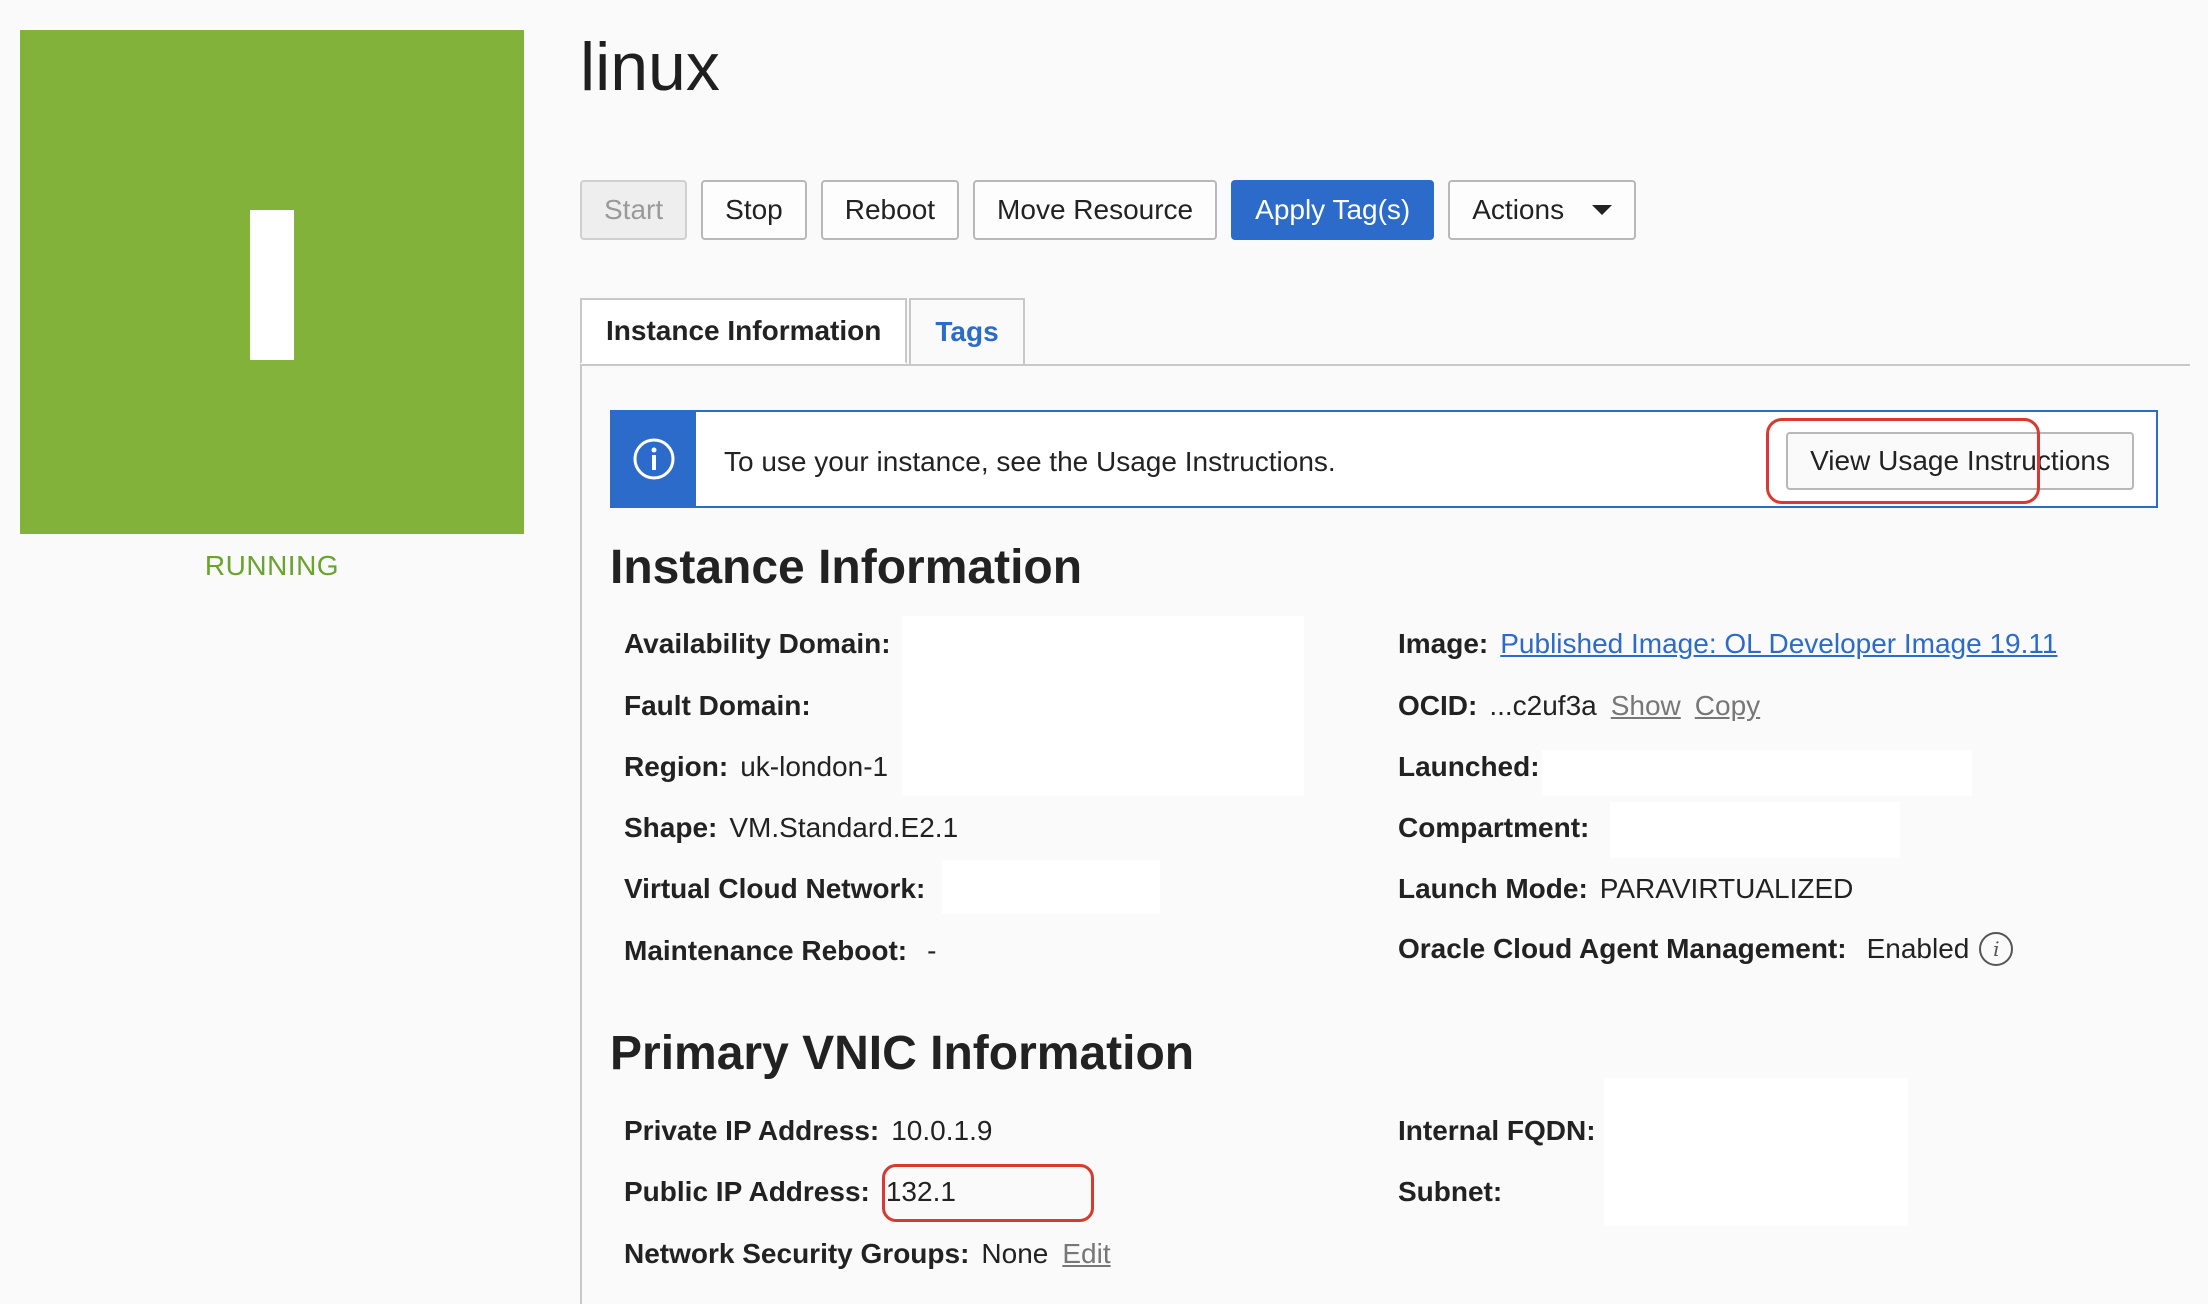 This screenshot has width=2208, height=1304. What do you see at coordinates (1622, 948) in the screenshot?
I see `agent-management-label: Oracle Cloud Agent Management:` at bounding box center [1622, 948].